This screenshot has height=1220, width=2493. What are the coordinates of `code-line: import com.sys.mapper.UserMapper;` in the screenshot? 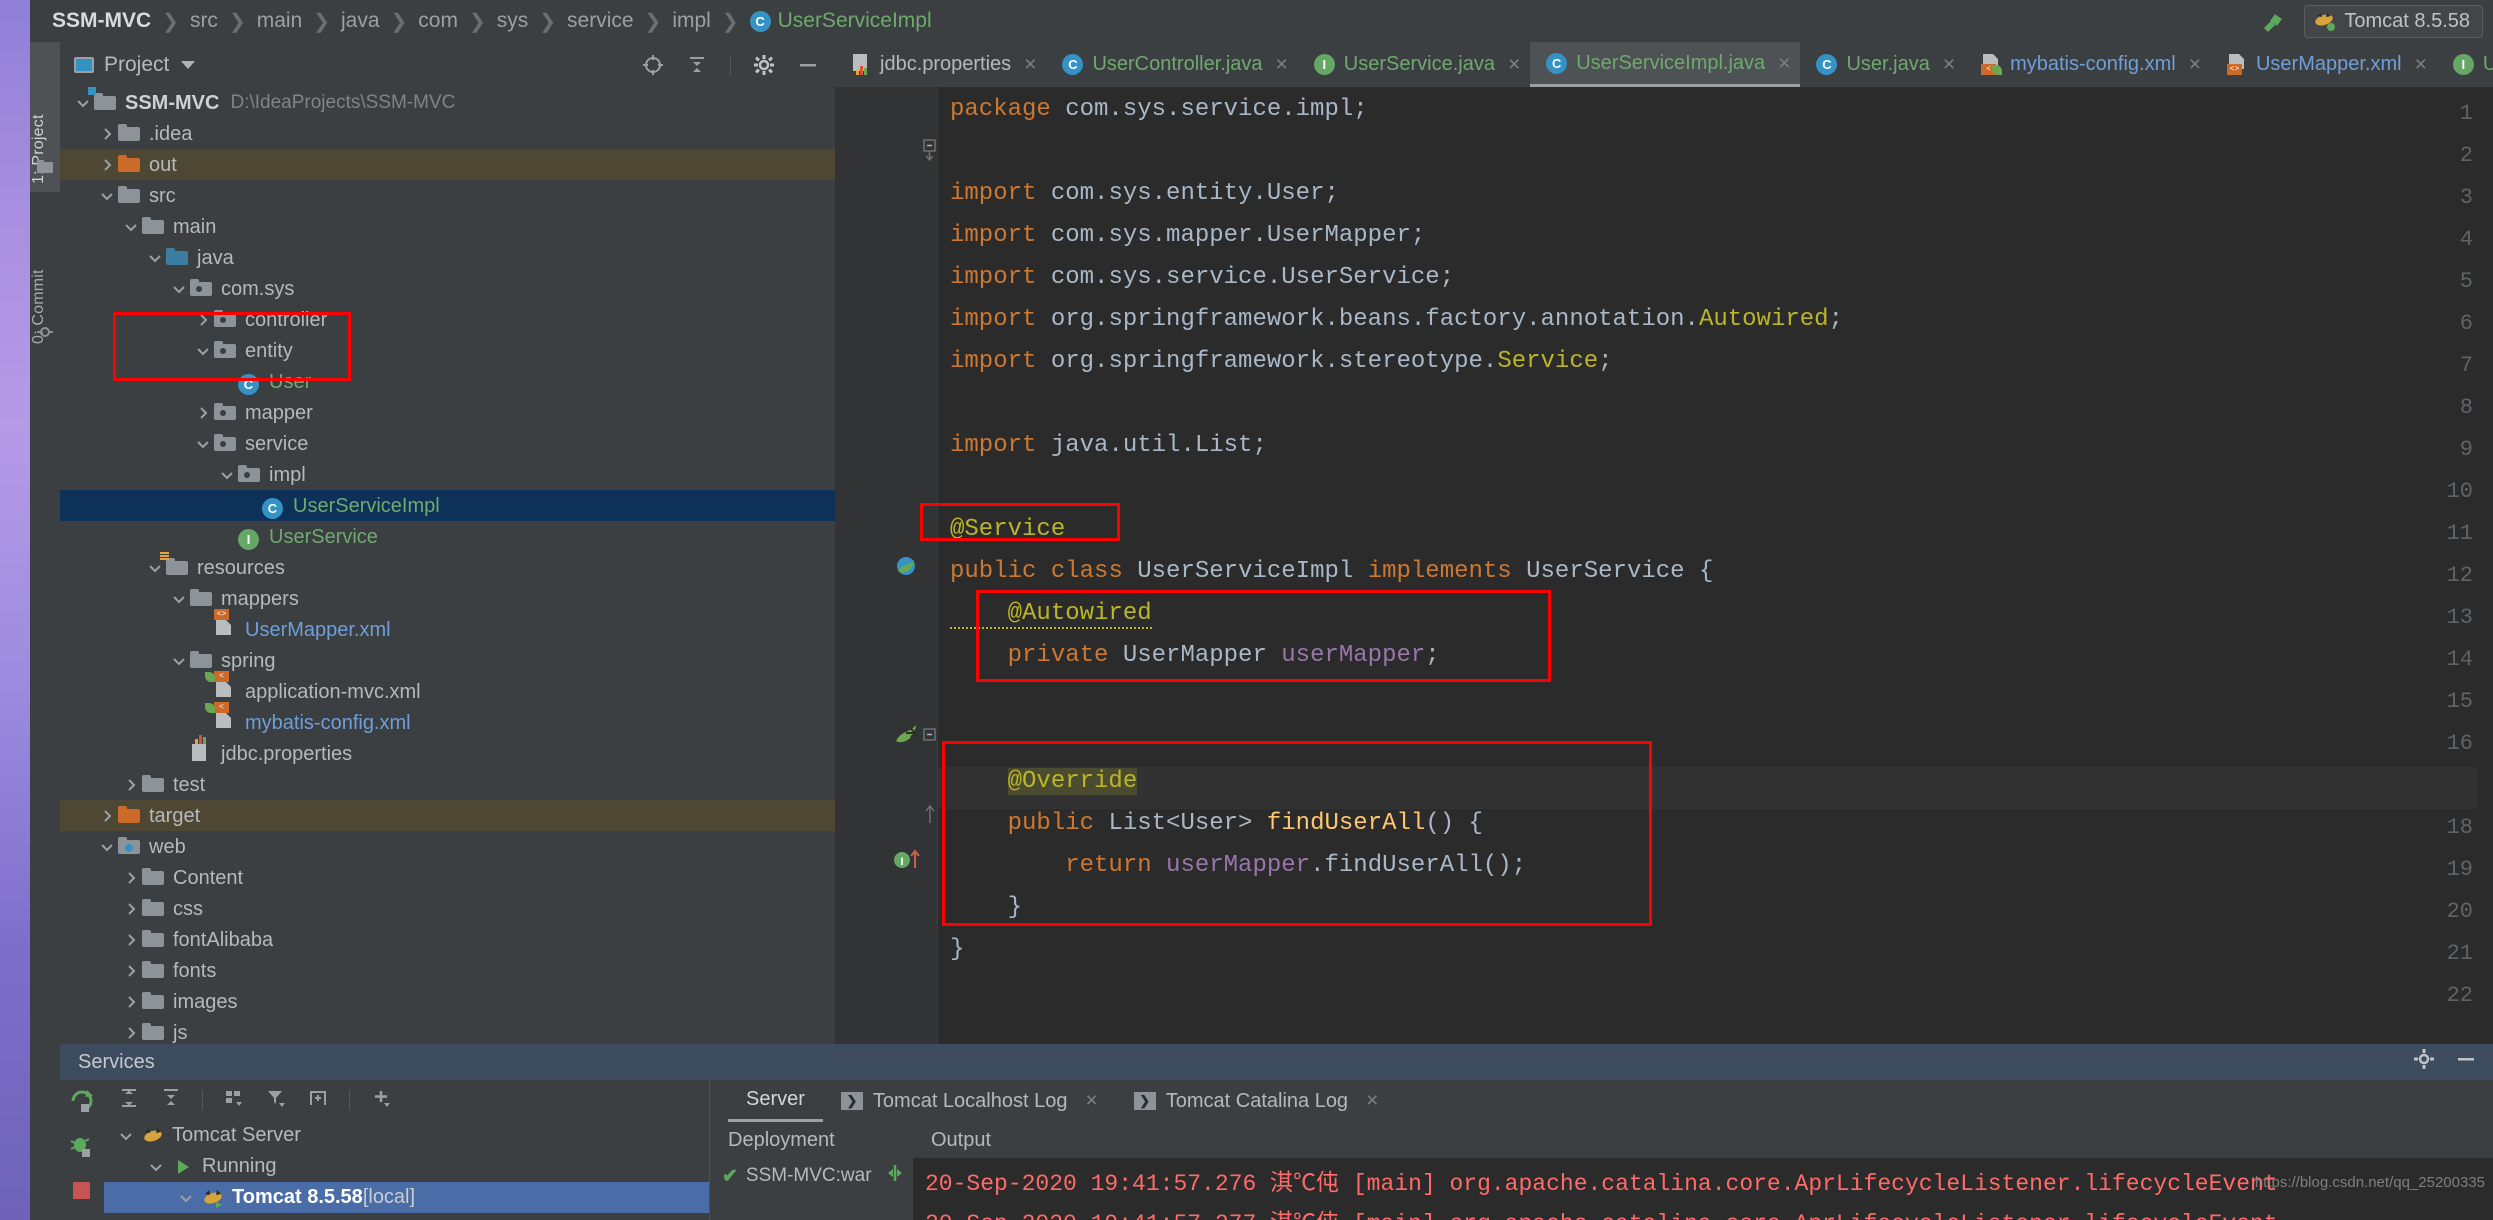 It's located at (1181, 236).